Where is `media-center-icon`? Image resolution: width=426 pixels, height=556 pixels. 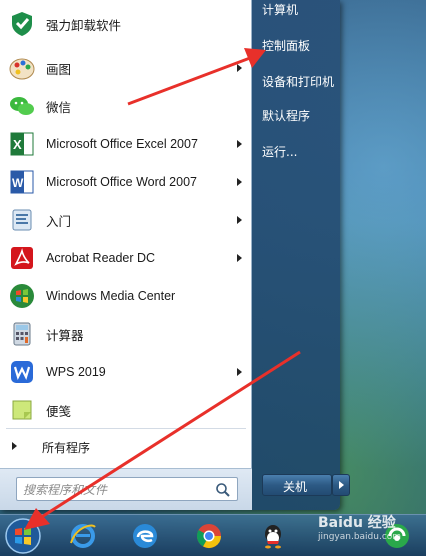
media-center-icon is located at coordinates (22, 296).